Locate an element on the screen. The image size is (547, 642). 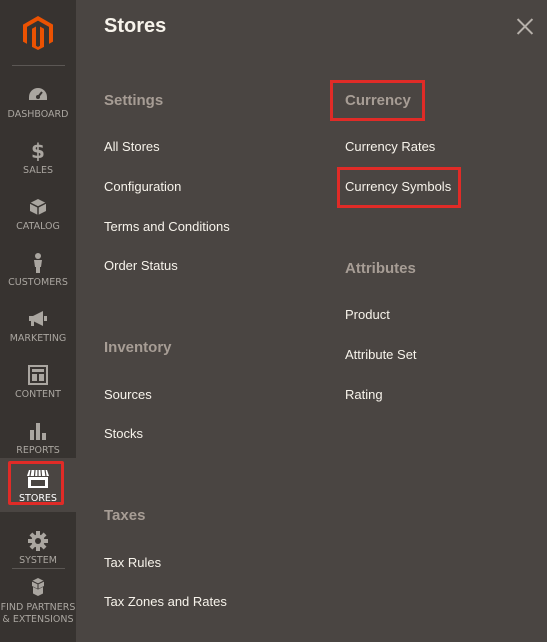
sidebar-item-find-partners: FIND PARTNERS & EXTENSIONS is located at coordinates (38, 608).